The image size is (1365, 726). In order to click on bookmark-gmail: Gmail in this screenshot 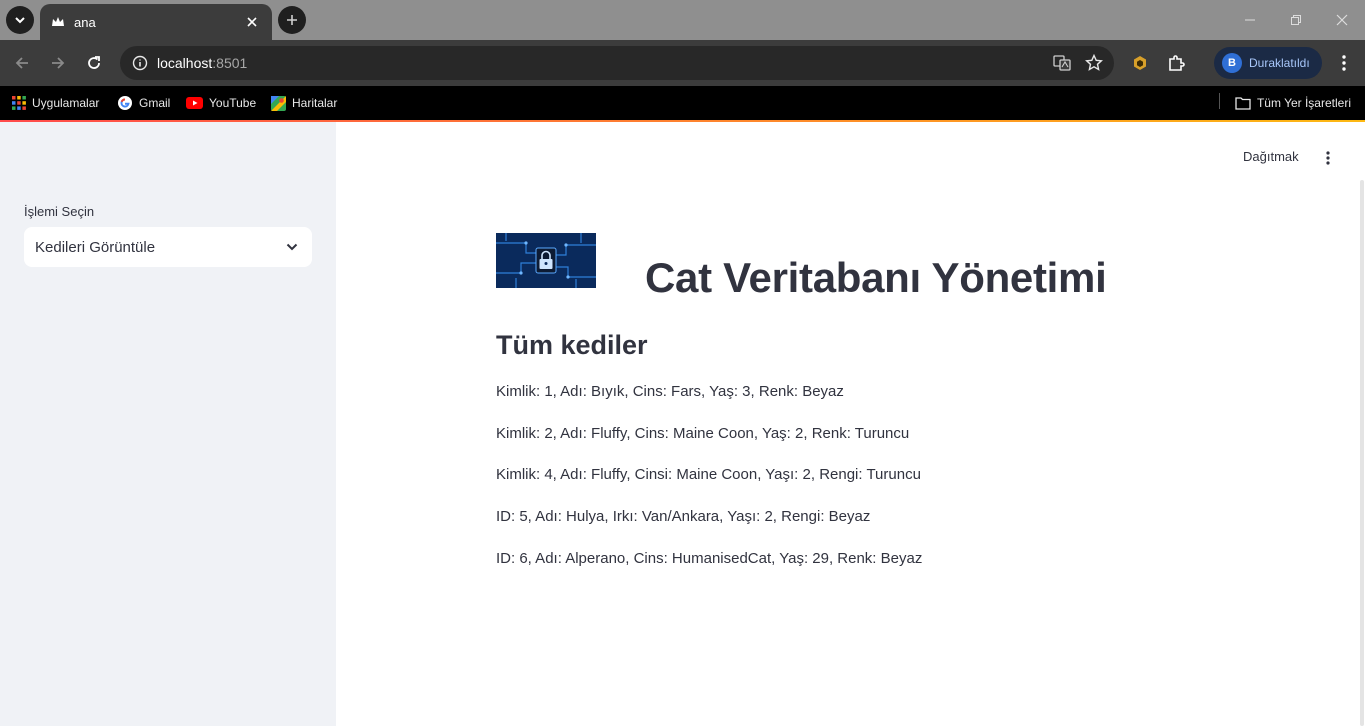, I will do `click(143, 103)`.